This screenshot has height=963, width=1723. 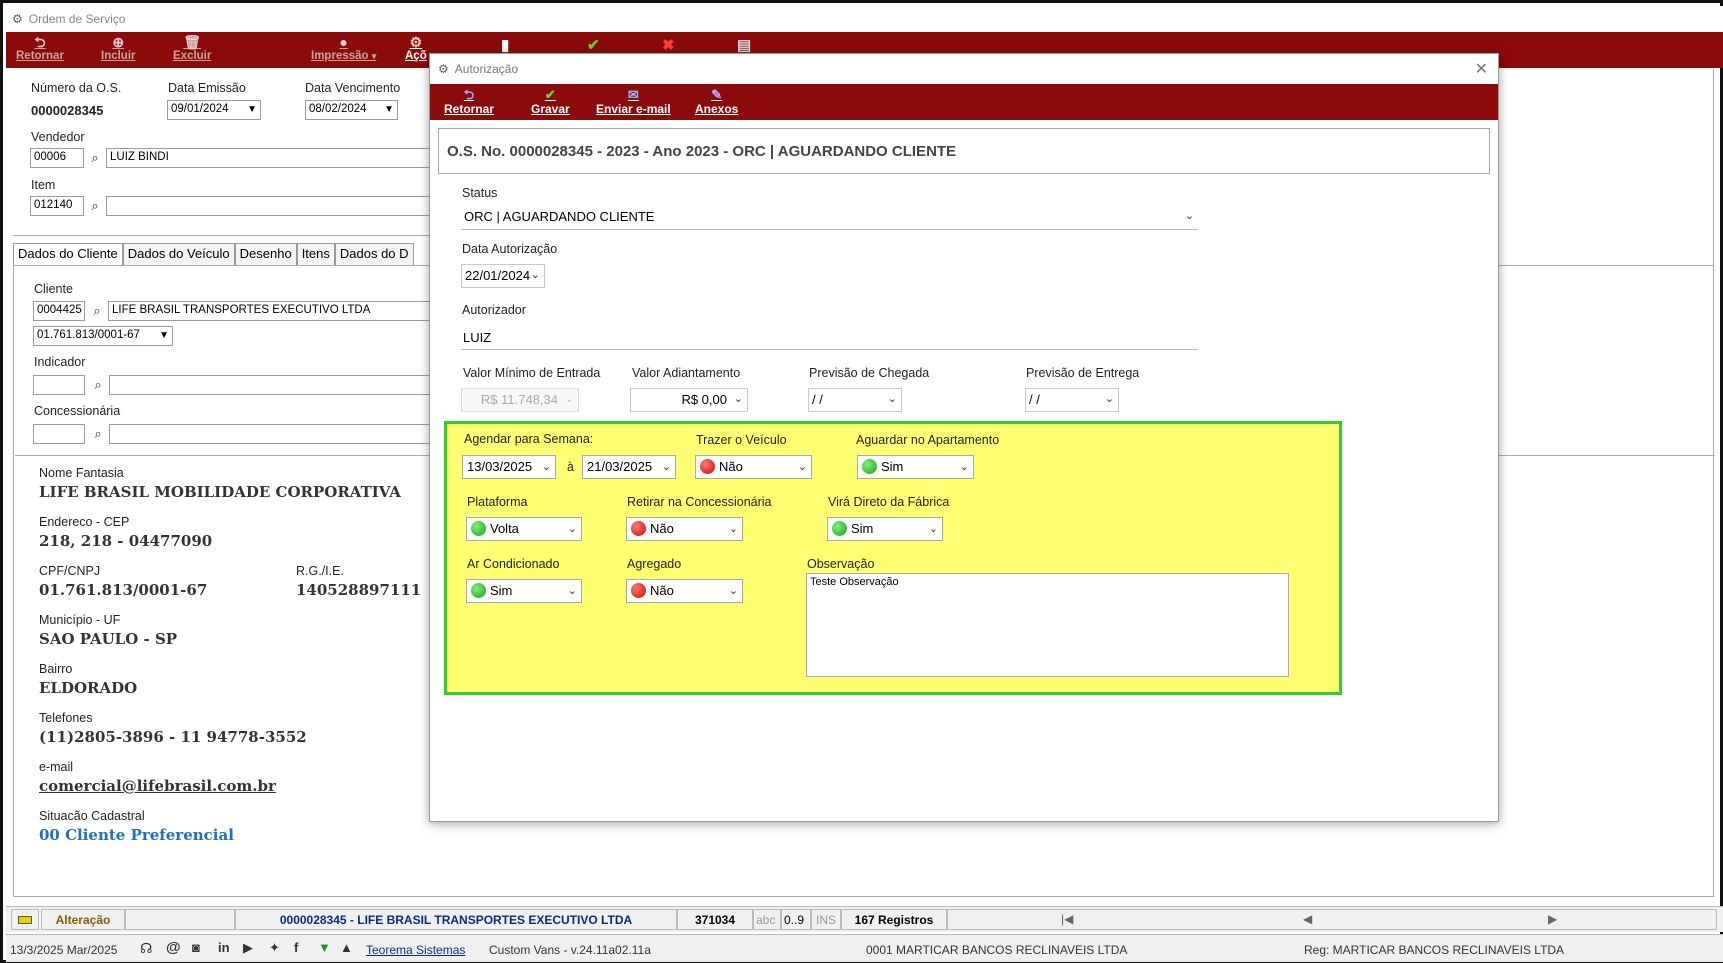 I want to click on observacao-textarea: Teste Observação, so click(x=1047, y=625).